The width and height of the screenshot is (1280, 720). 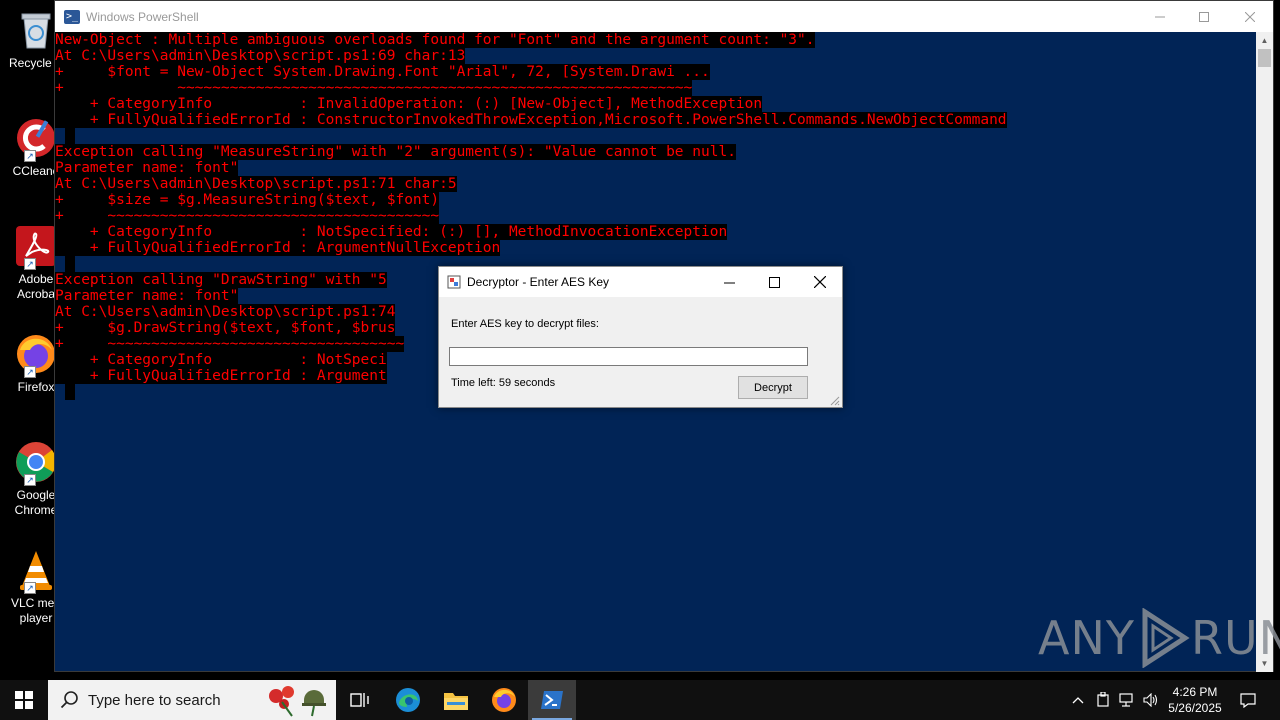 I want to click on device-icon, so click(x=1103, y=699).